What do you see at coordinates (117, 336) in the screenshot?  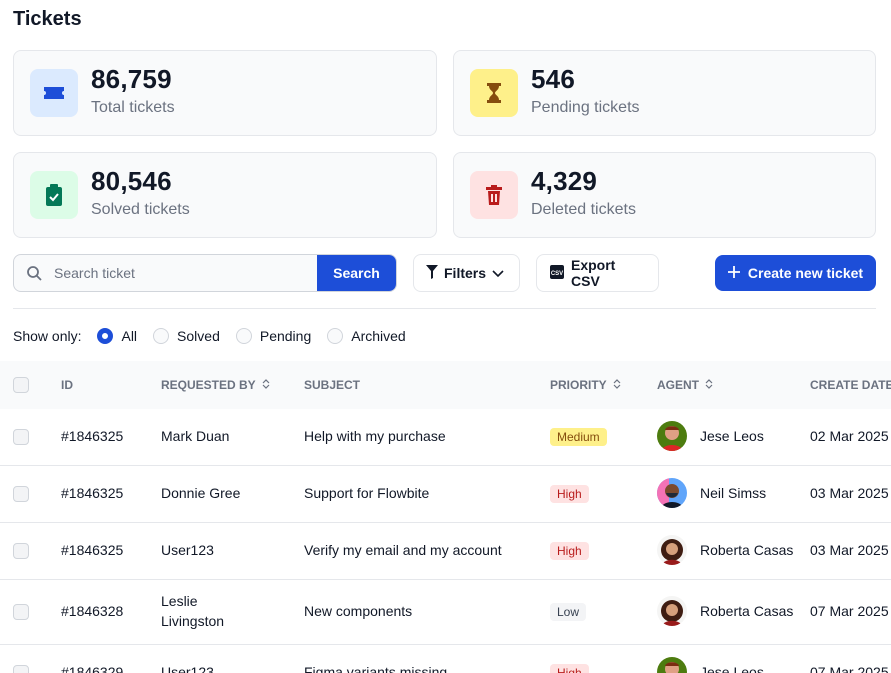 I see `radio-all: All` at bounding box center [117, 336].